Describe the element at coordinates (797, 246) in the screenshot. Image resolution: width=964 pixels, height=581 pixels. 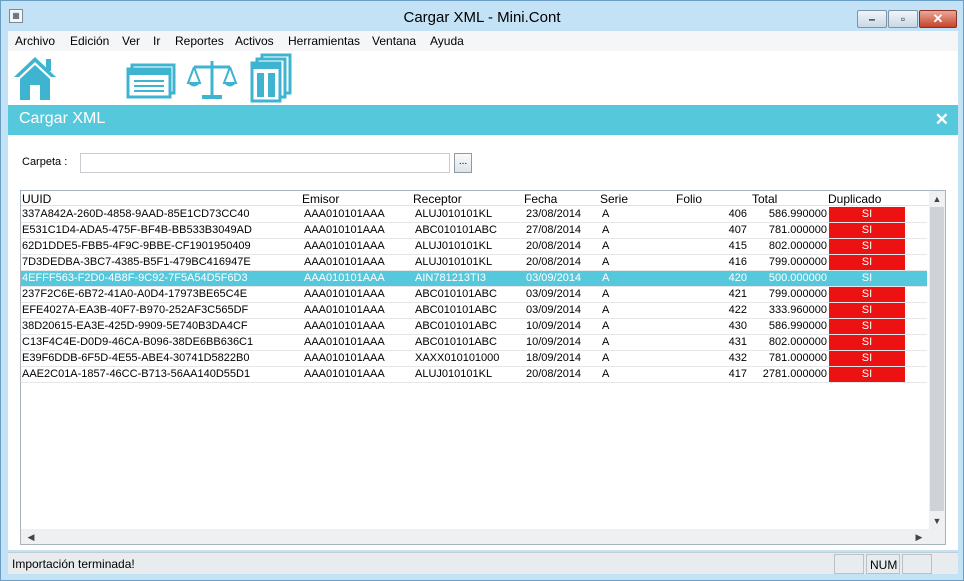
I see `cell-total: 802.000000` at that location.